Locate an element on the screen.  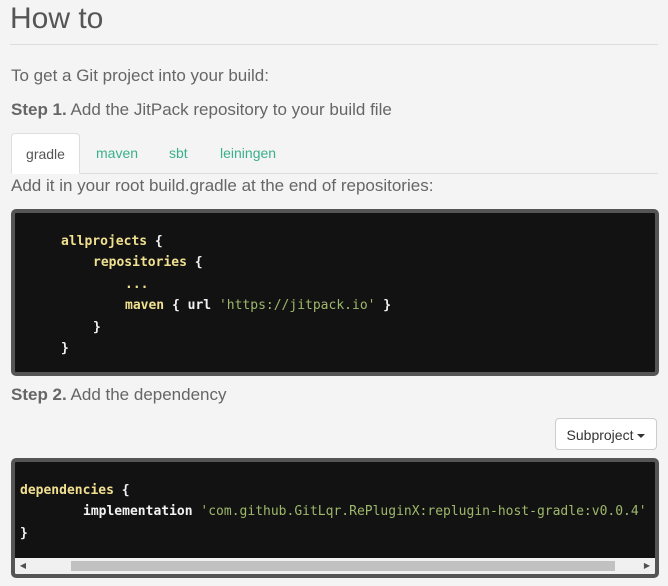
step-2-label: Step 2. is located at coordinates (39, 394).